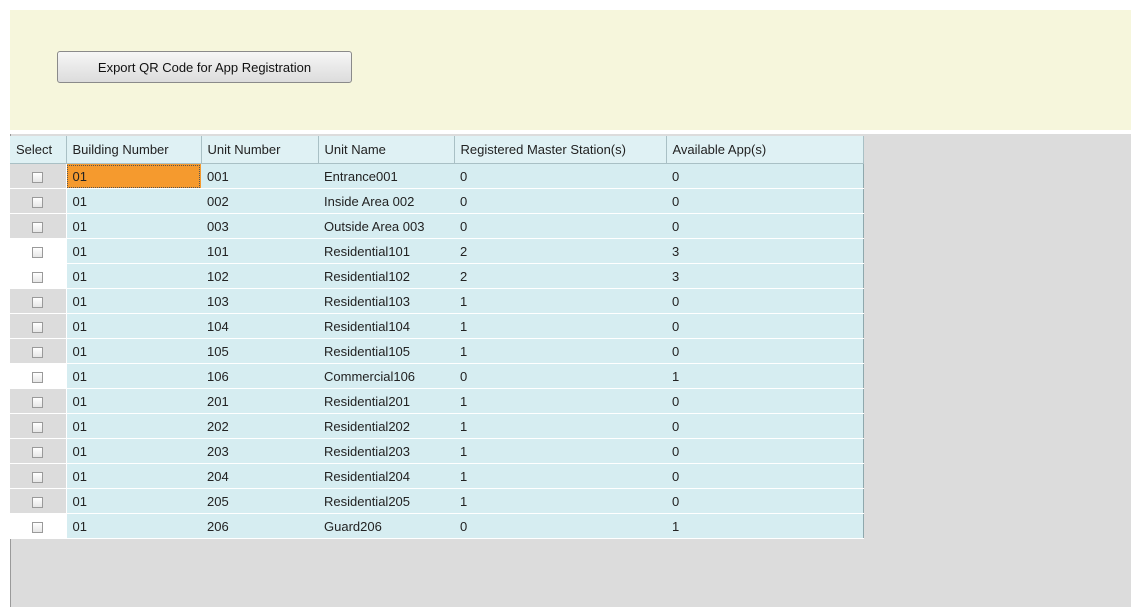 This screenshot has height=607, width=1131. Describe the element at coordinates (260, 150) in the screenshot. I see `column-header-unit-number: Unit Number` at that location.